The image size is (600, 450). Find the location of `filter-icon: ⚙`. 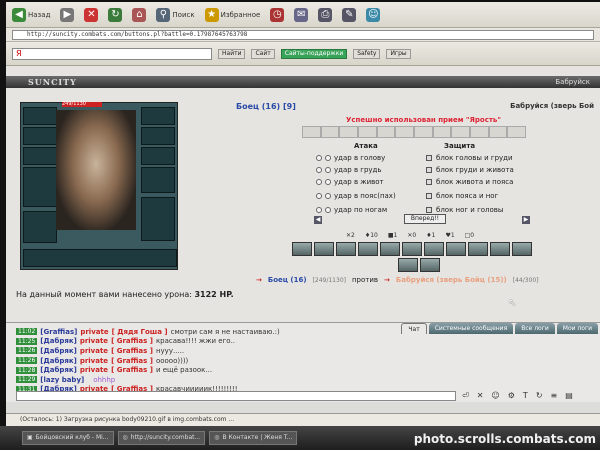

filter-icon: ⚙ is located at coordinates (511, 395).